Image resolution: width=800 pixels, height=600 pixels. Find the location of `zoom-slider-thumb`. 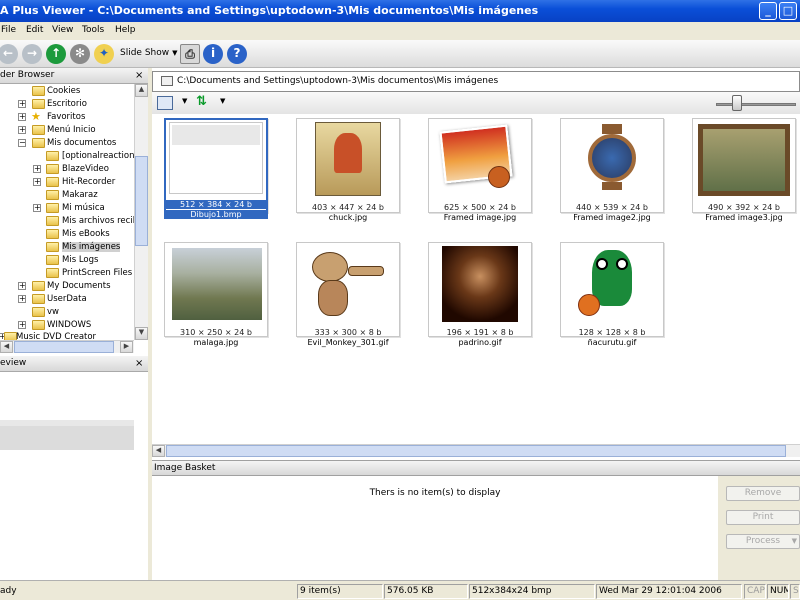

zoom-slider-thumb is located at coordinates (737, 103).